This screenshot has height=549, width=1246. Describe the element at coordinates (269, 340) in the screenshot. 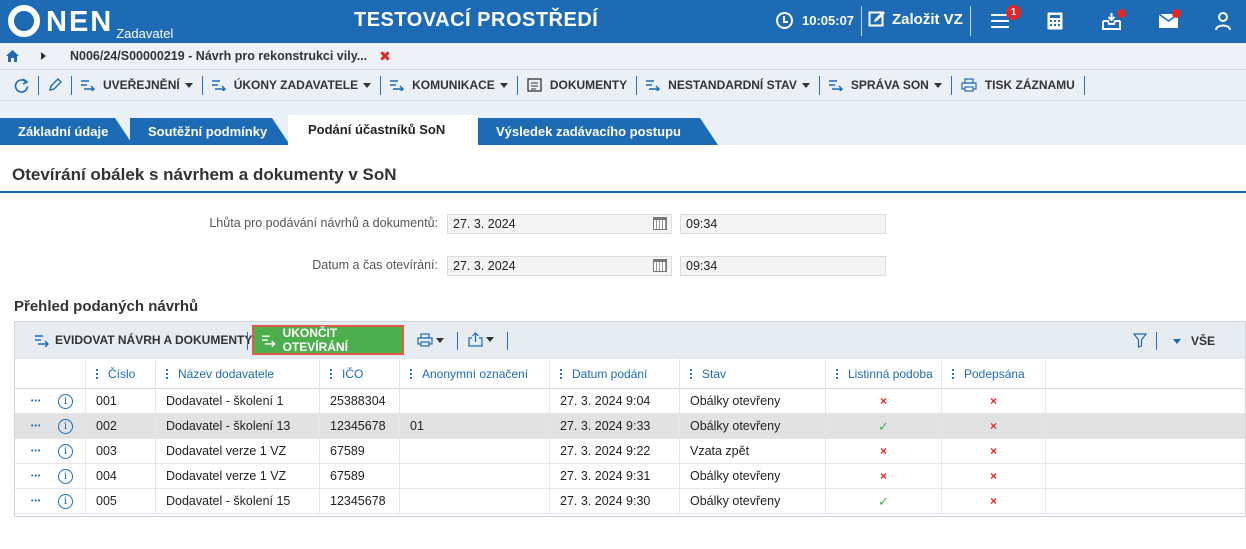

I see `action-list-icon` at that location.